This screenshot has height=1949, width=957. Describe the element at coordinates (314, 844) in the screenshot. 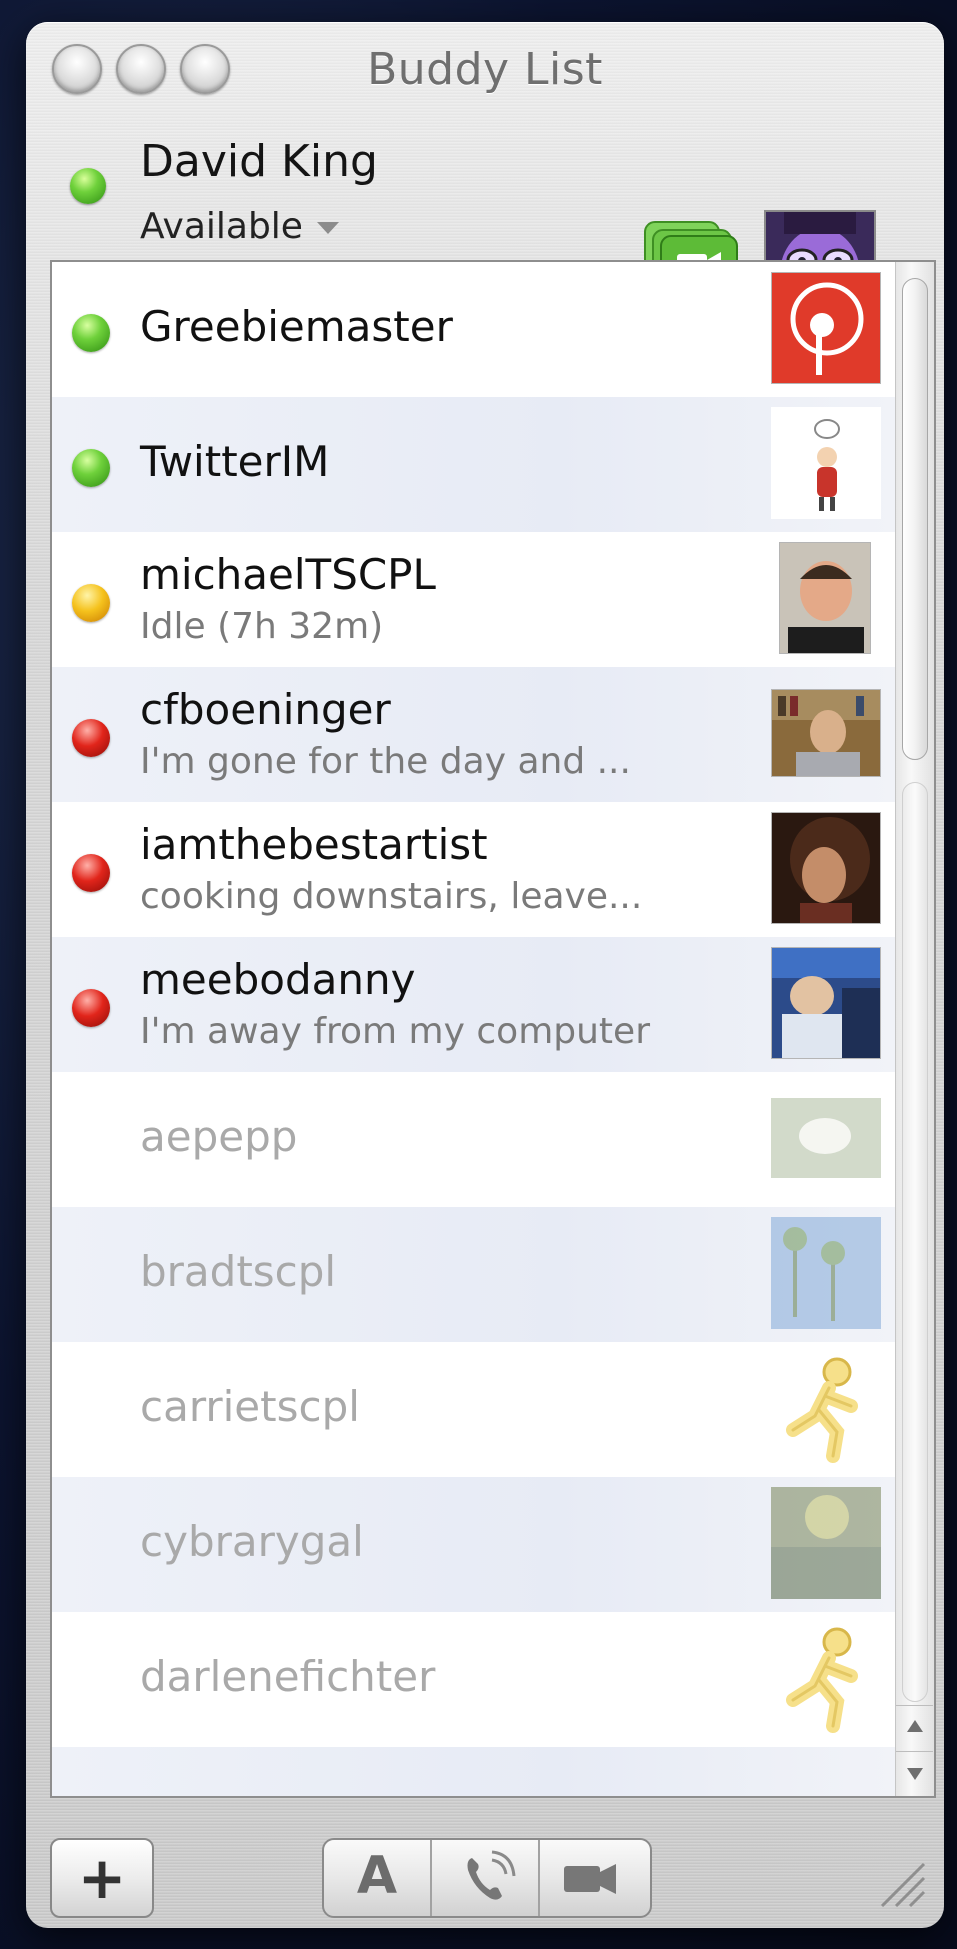

I see `buddy-name: iamthebestartist` at that location.